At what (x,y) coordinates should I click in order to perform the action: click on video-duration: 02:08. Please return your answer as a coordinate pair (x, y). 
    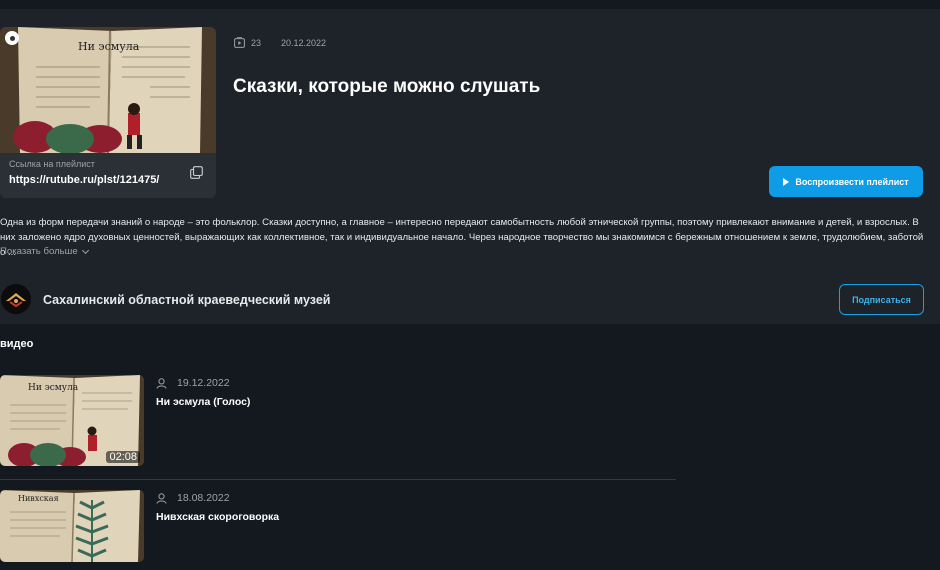
    Looking at the image, I should click on (123, 457).